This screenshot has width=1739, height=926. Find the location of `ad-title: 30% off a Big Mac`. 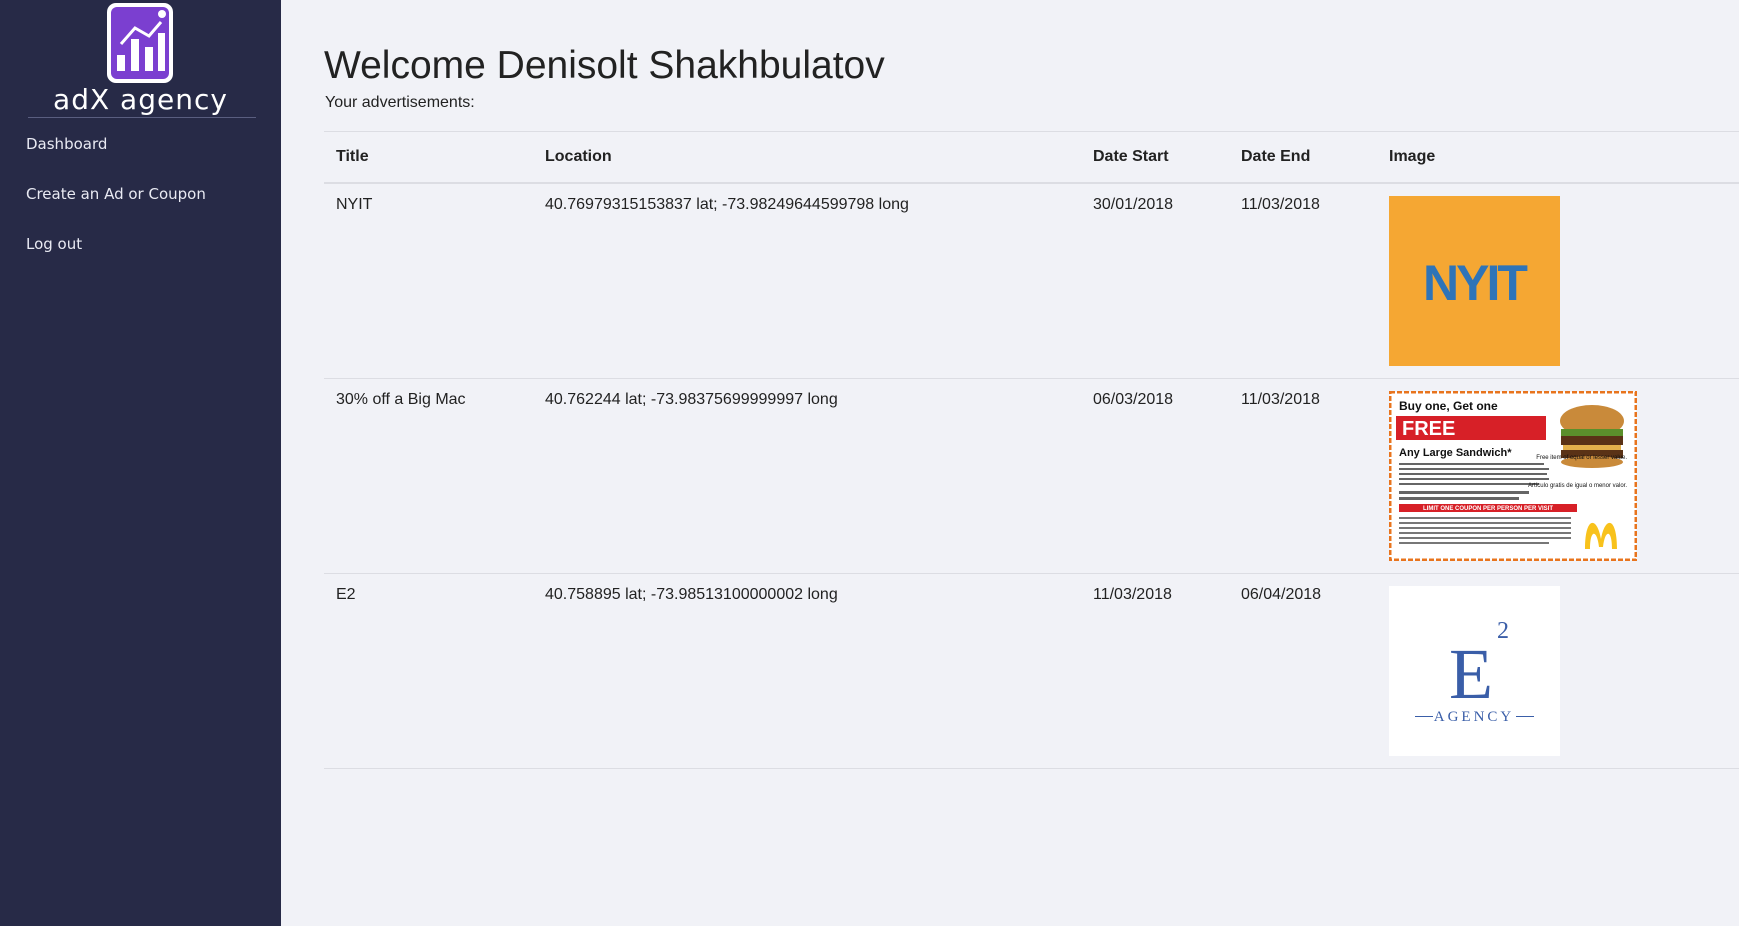

ad-title: 30% off a Big Mac is located at coordinates (428, 476).